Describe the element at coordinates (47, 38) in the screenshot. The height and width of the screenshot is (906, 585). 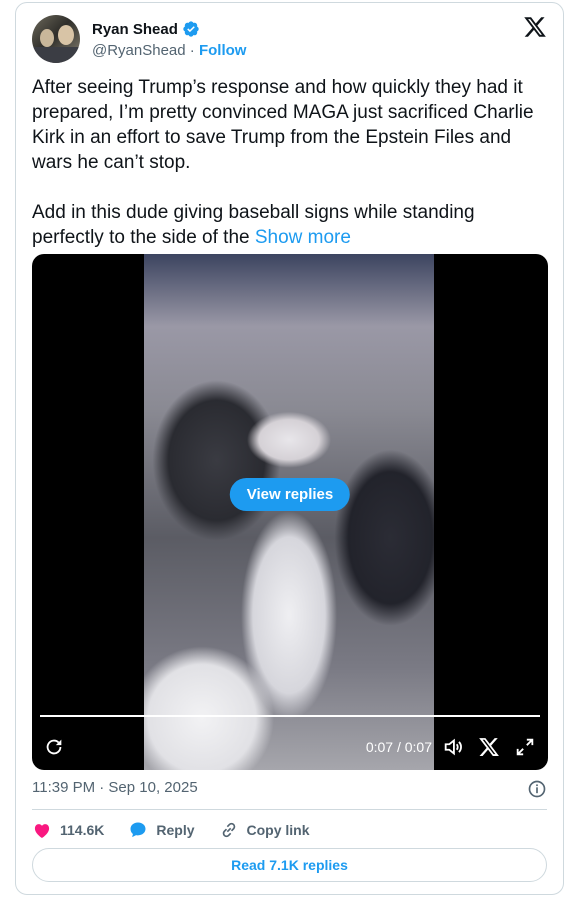
I see `avatar-face-left` at that location.